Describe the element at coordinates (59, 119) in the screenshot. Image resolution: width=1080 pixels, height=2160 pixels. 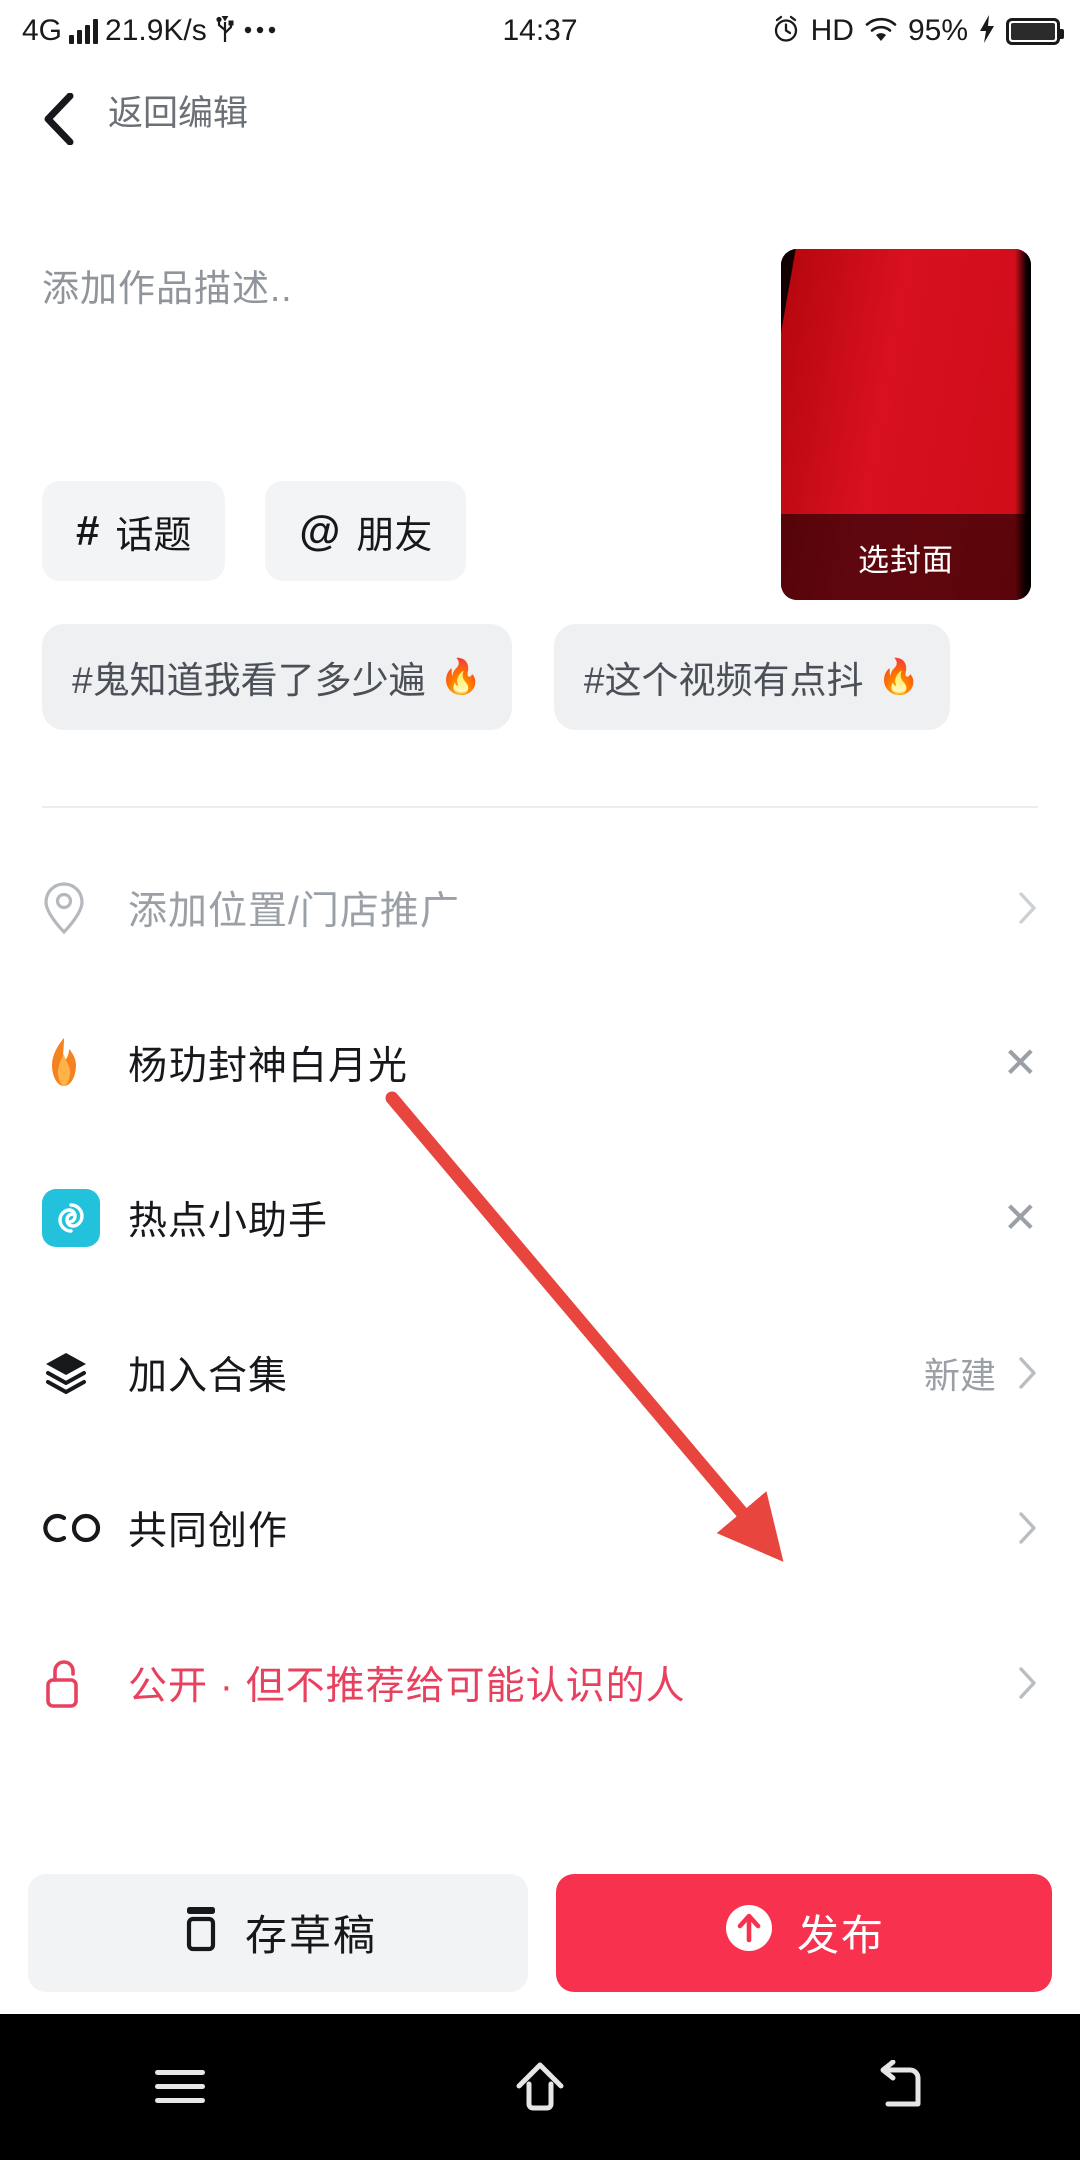
I see `back-chevron-icon` at that location.